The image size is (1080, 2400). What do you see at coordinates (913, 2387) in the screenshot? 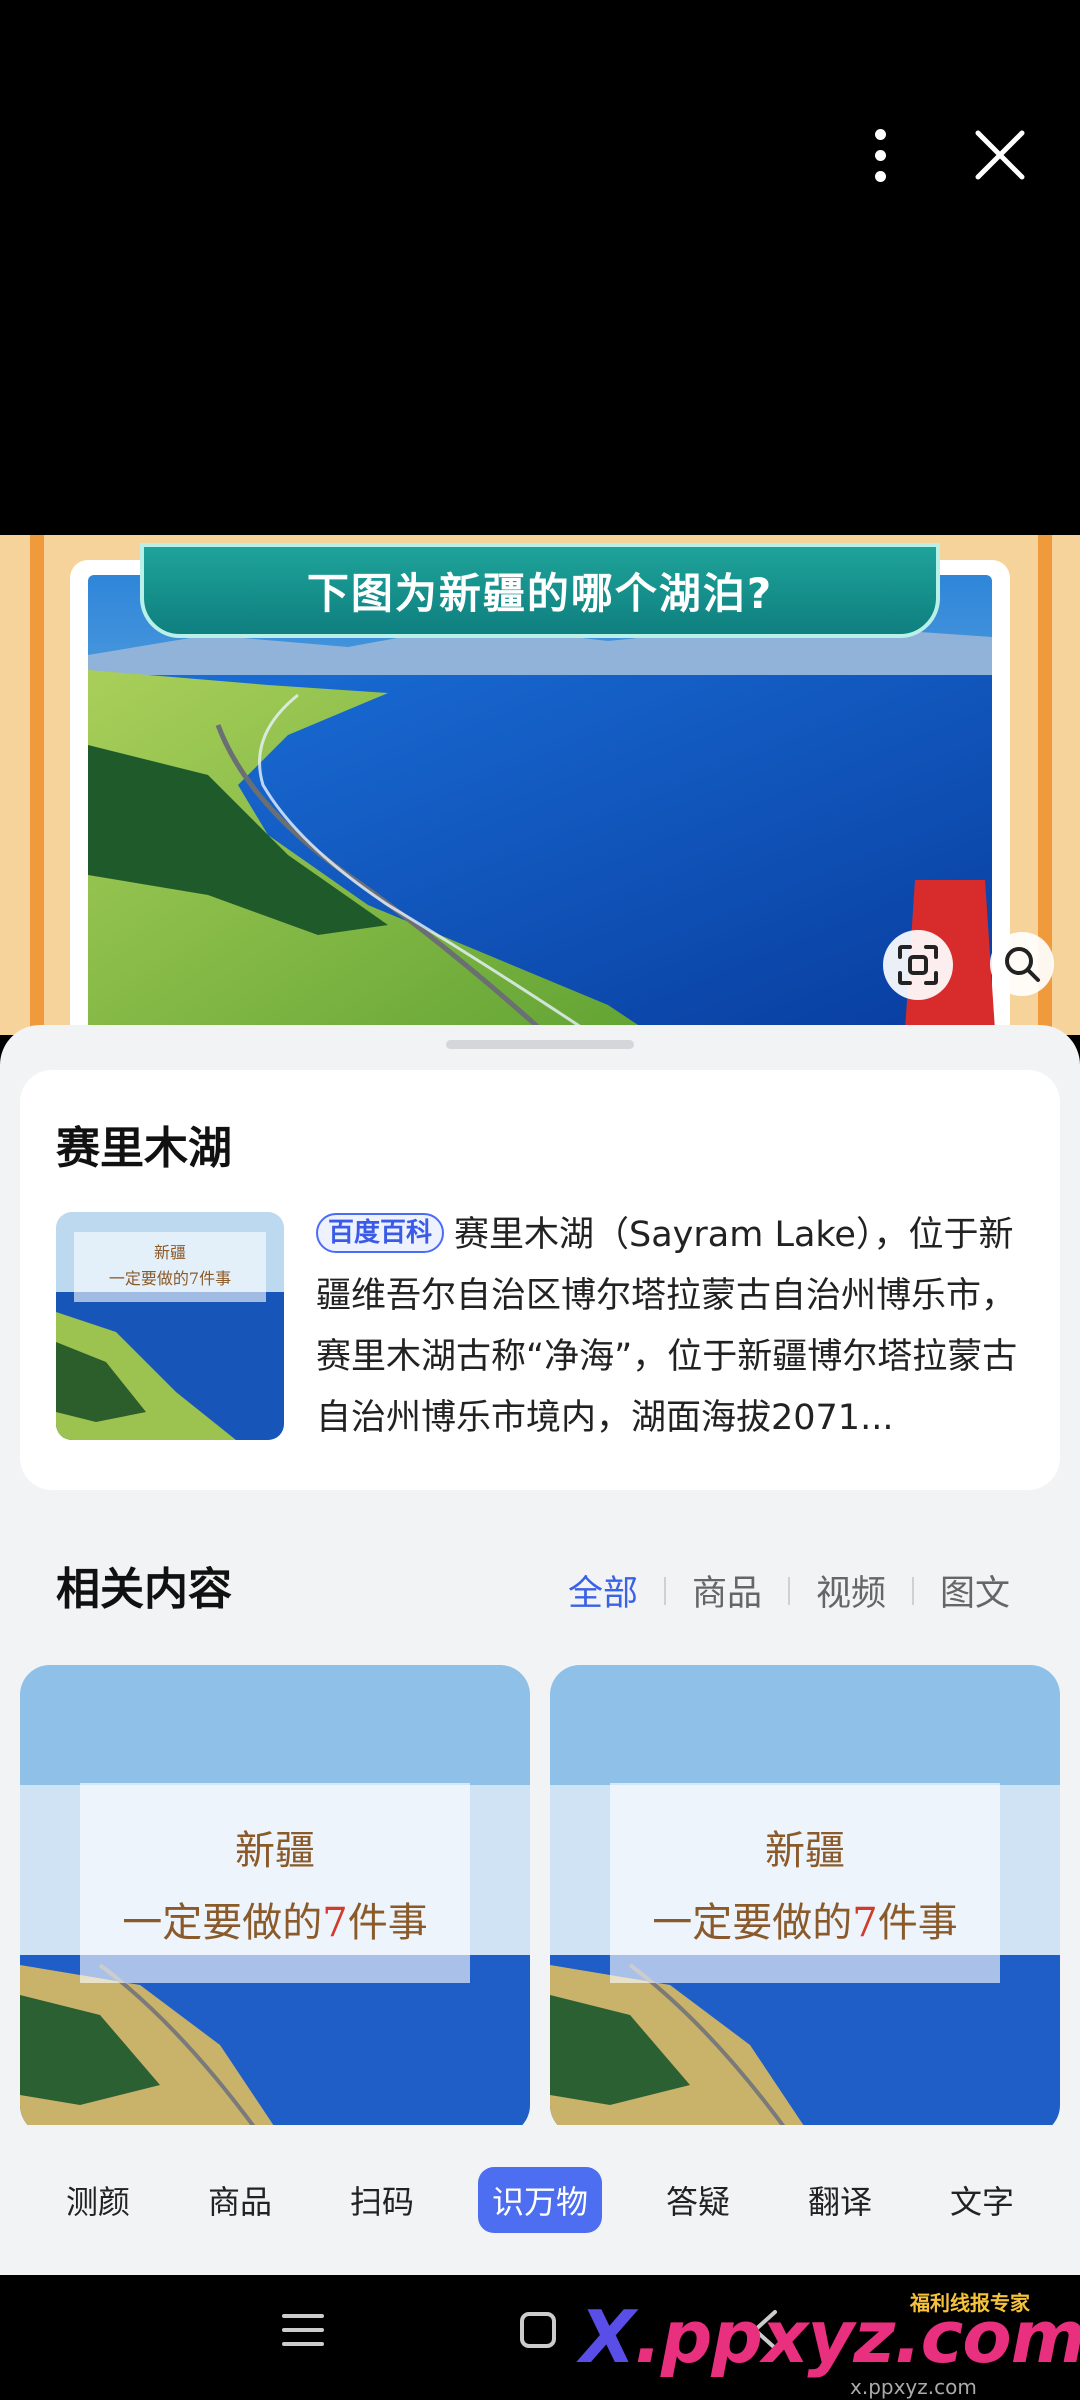
I see `watermark-url: x.ppxyz.com` at bounding box center [913, 2387].